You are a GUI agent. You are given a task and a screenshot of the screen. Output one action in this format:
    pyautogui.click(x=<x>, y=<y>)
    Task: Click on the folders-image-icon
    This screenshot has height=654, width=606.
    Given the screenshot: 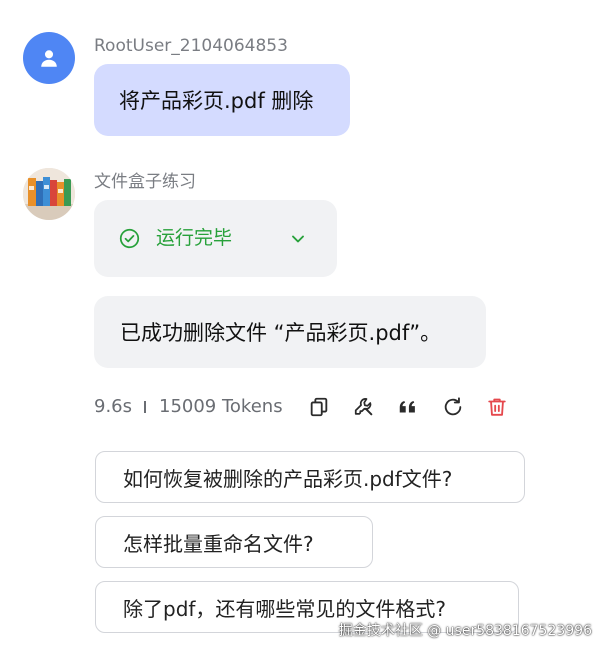 What is the action you would take?
    pyautogui.click(x=49, y=194)
    